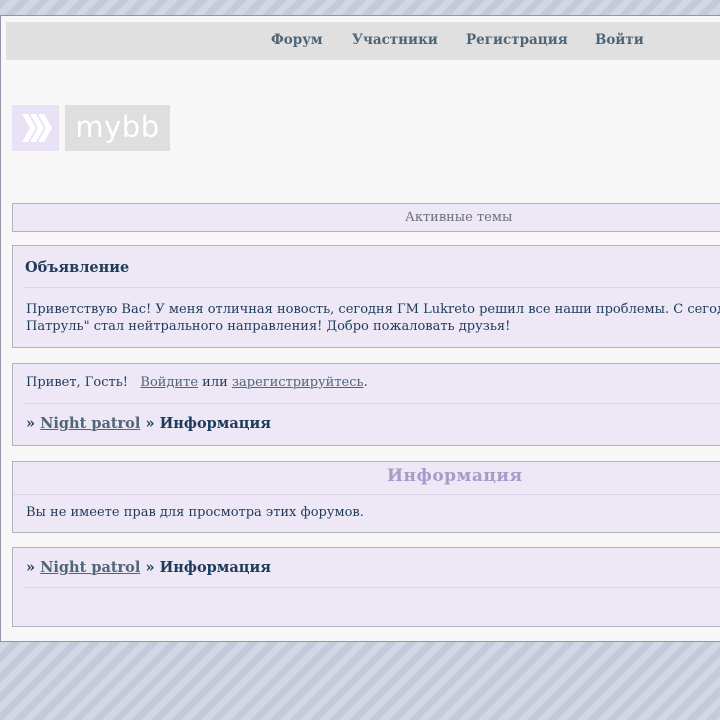  Describe the element at coordinates (517, 40) in the screenshot. I see `nav-register-link: Регистрация` at that location.